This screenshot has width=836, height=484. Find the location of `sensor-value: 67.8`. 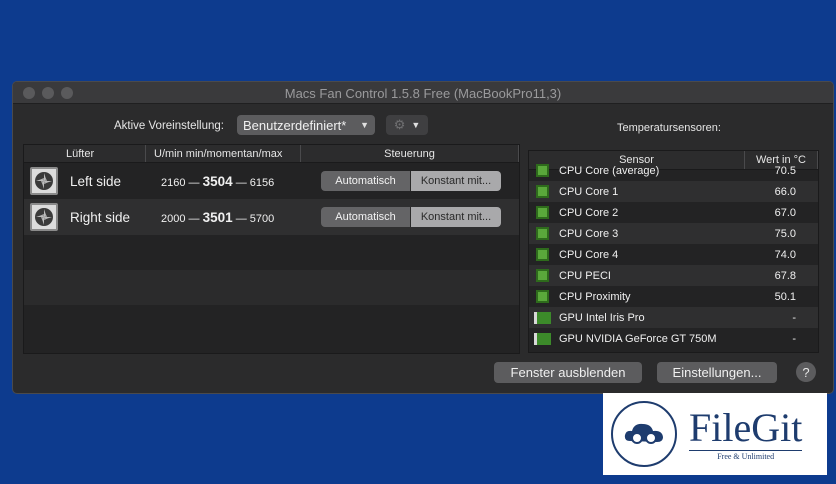

sensor-value: 67.8 is located at coordinates (785, 275).